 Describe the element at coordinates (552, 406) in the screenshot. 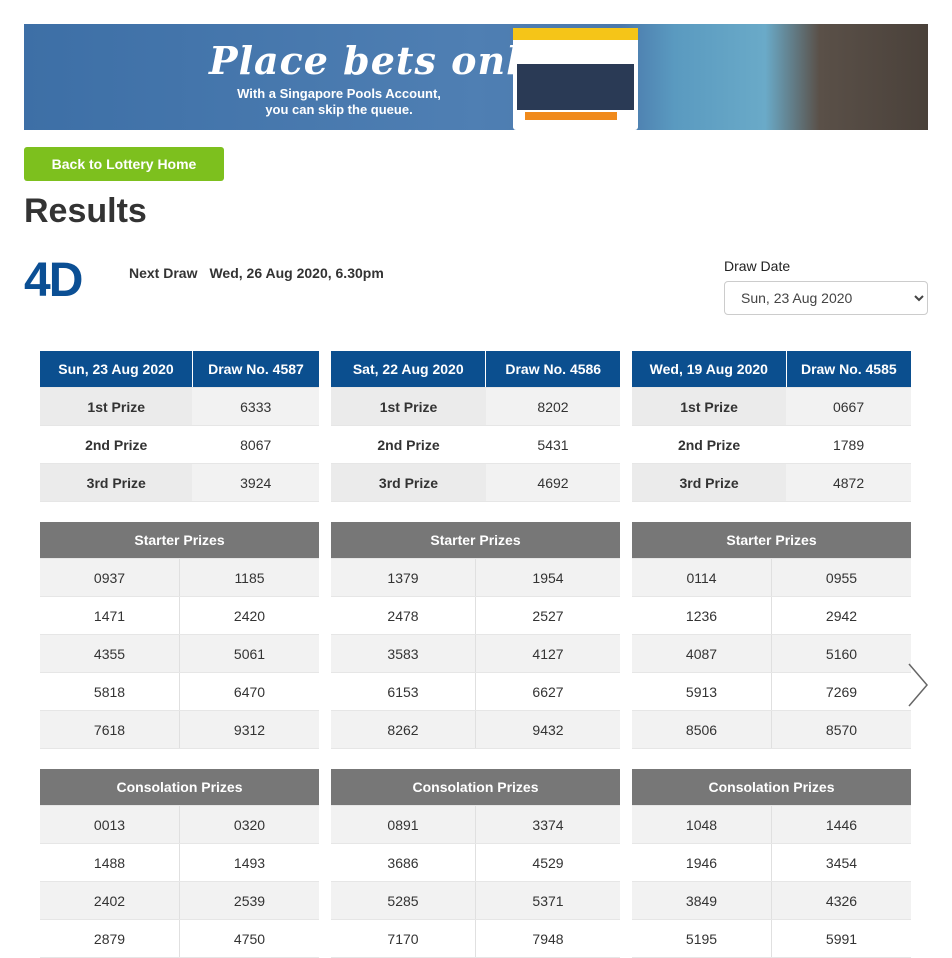

I see `prize-number: 8202` at that location.